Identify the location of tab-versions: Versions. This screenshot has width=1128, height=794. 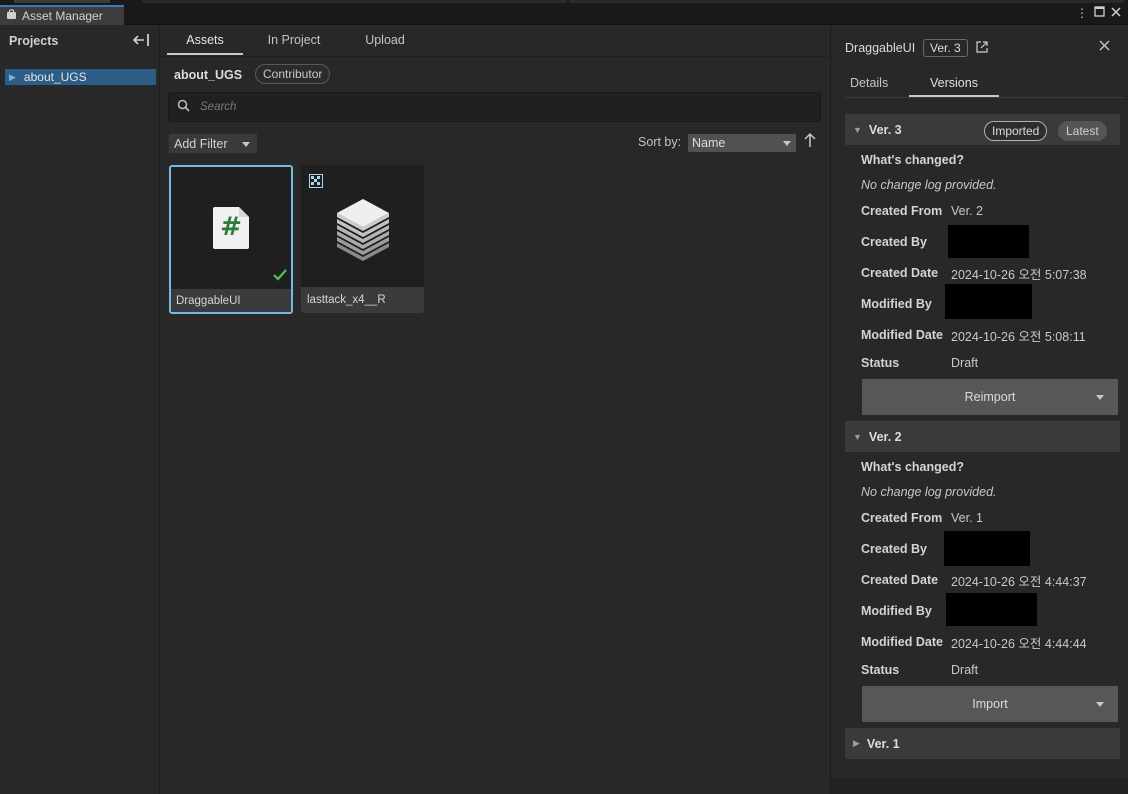
(954, 86).